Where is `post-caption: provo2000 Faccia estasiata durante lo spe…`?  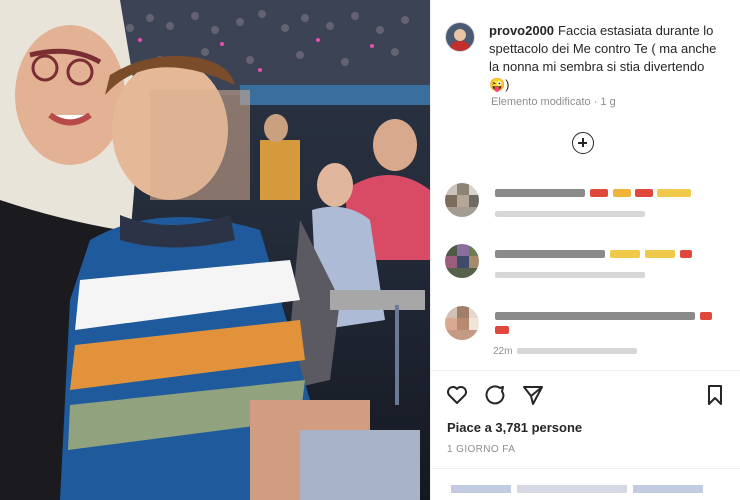
post-caption: provo2000 Faccia estasiata durante lo spe… is located at coordinates (590, 58).